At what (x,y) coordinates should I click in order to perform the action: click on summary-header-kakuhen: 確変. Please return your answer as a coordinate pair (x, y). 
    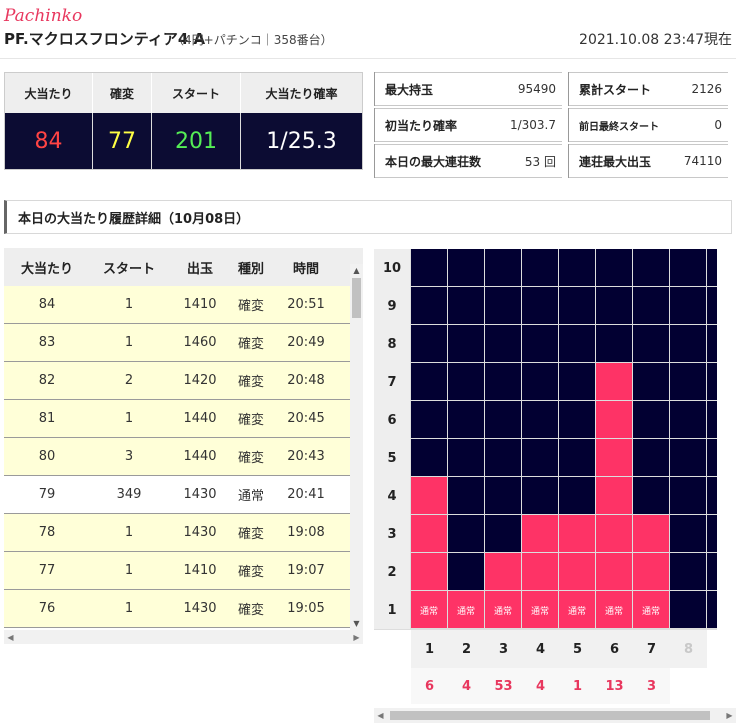
    Looking at the image, I should click on (122, 93).